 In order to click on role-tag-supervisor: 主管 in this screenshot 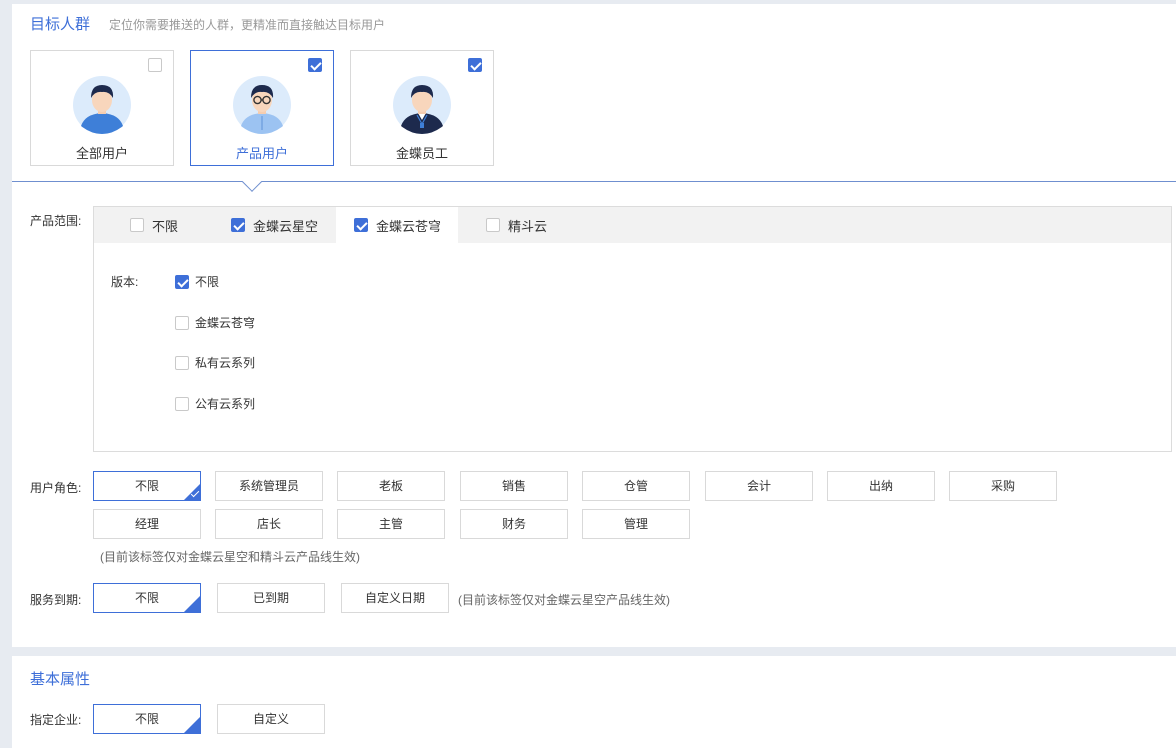, I will do `click(391, 524)`.